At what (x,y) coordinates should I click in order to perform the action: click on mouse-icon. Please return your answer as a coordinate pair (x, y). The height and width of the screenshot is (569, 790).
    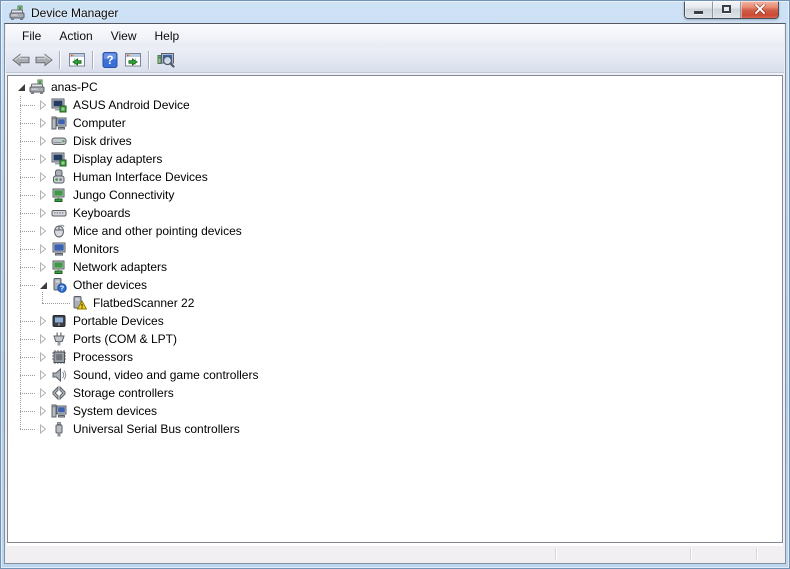
    Looking at the image, I should click on (59, 231).